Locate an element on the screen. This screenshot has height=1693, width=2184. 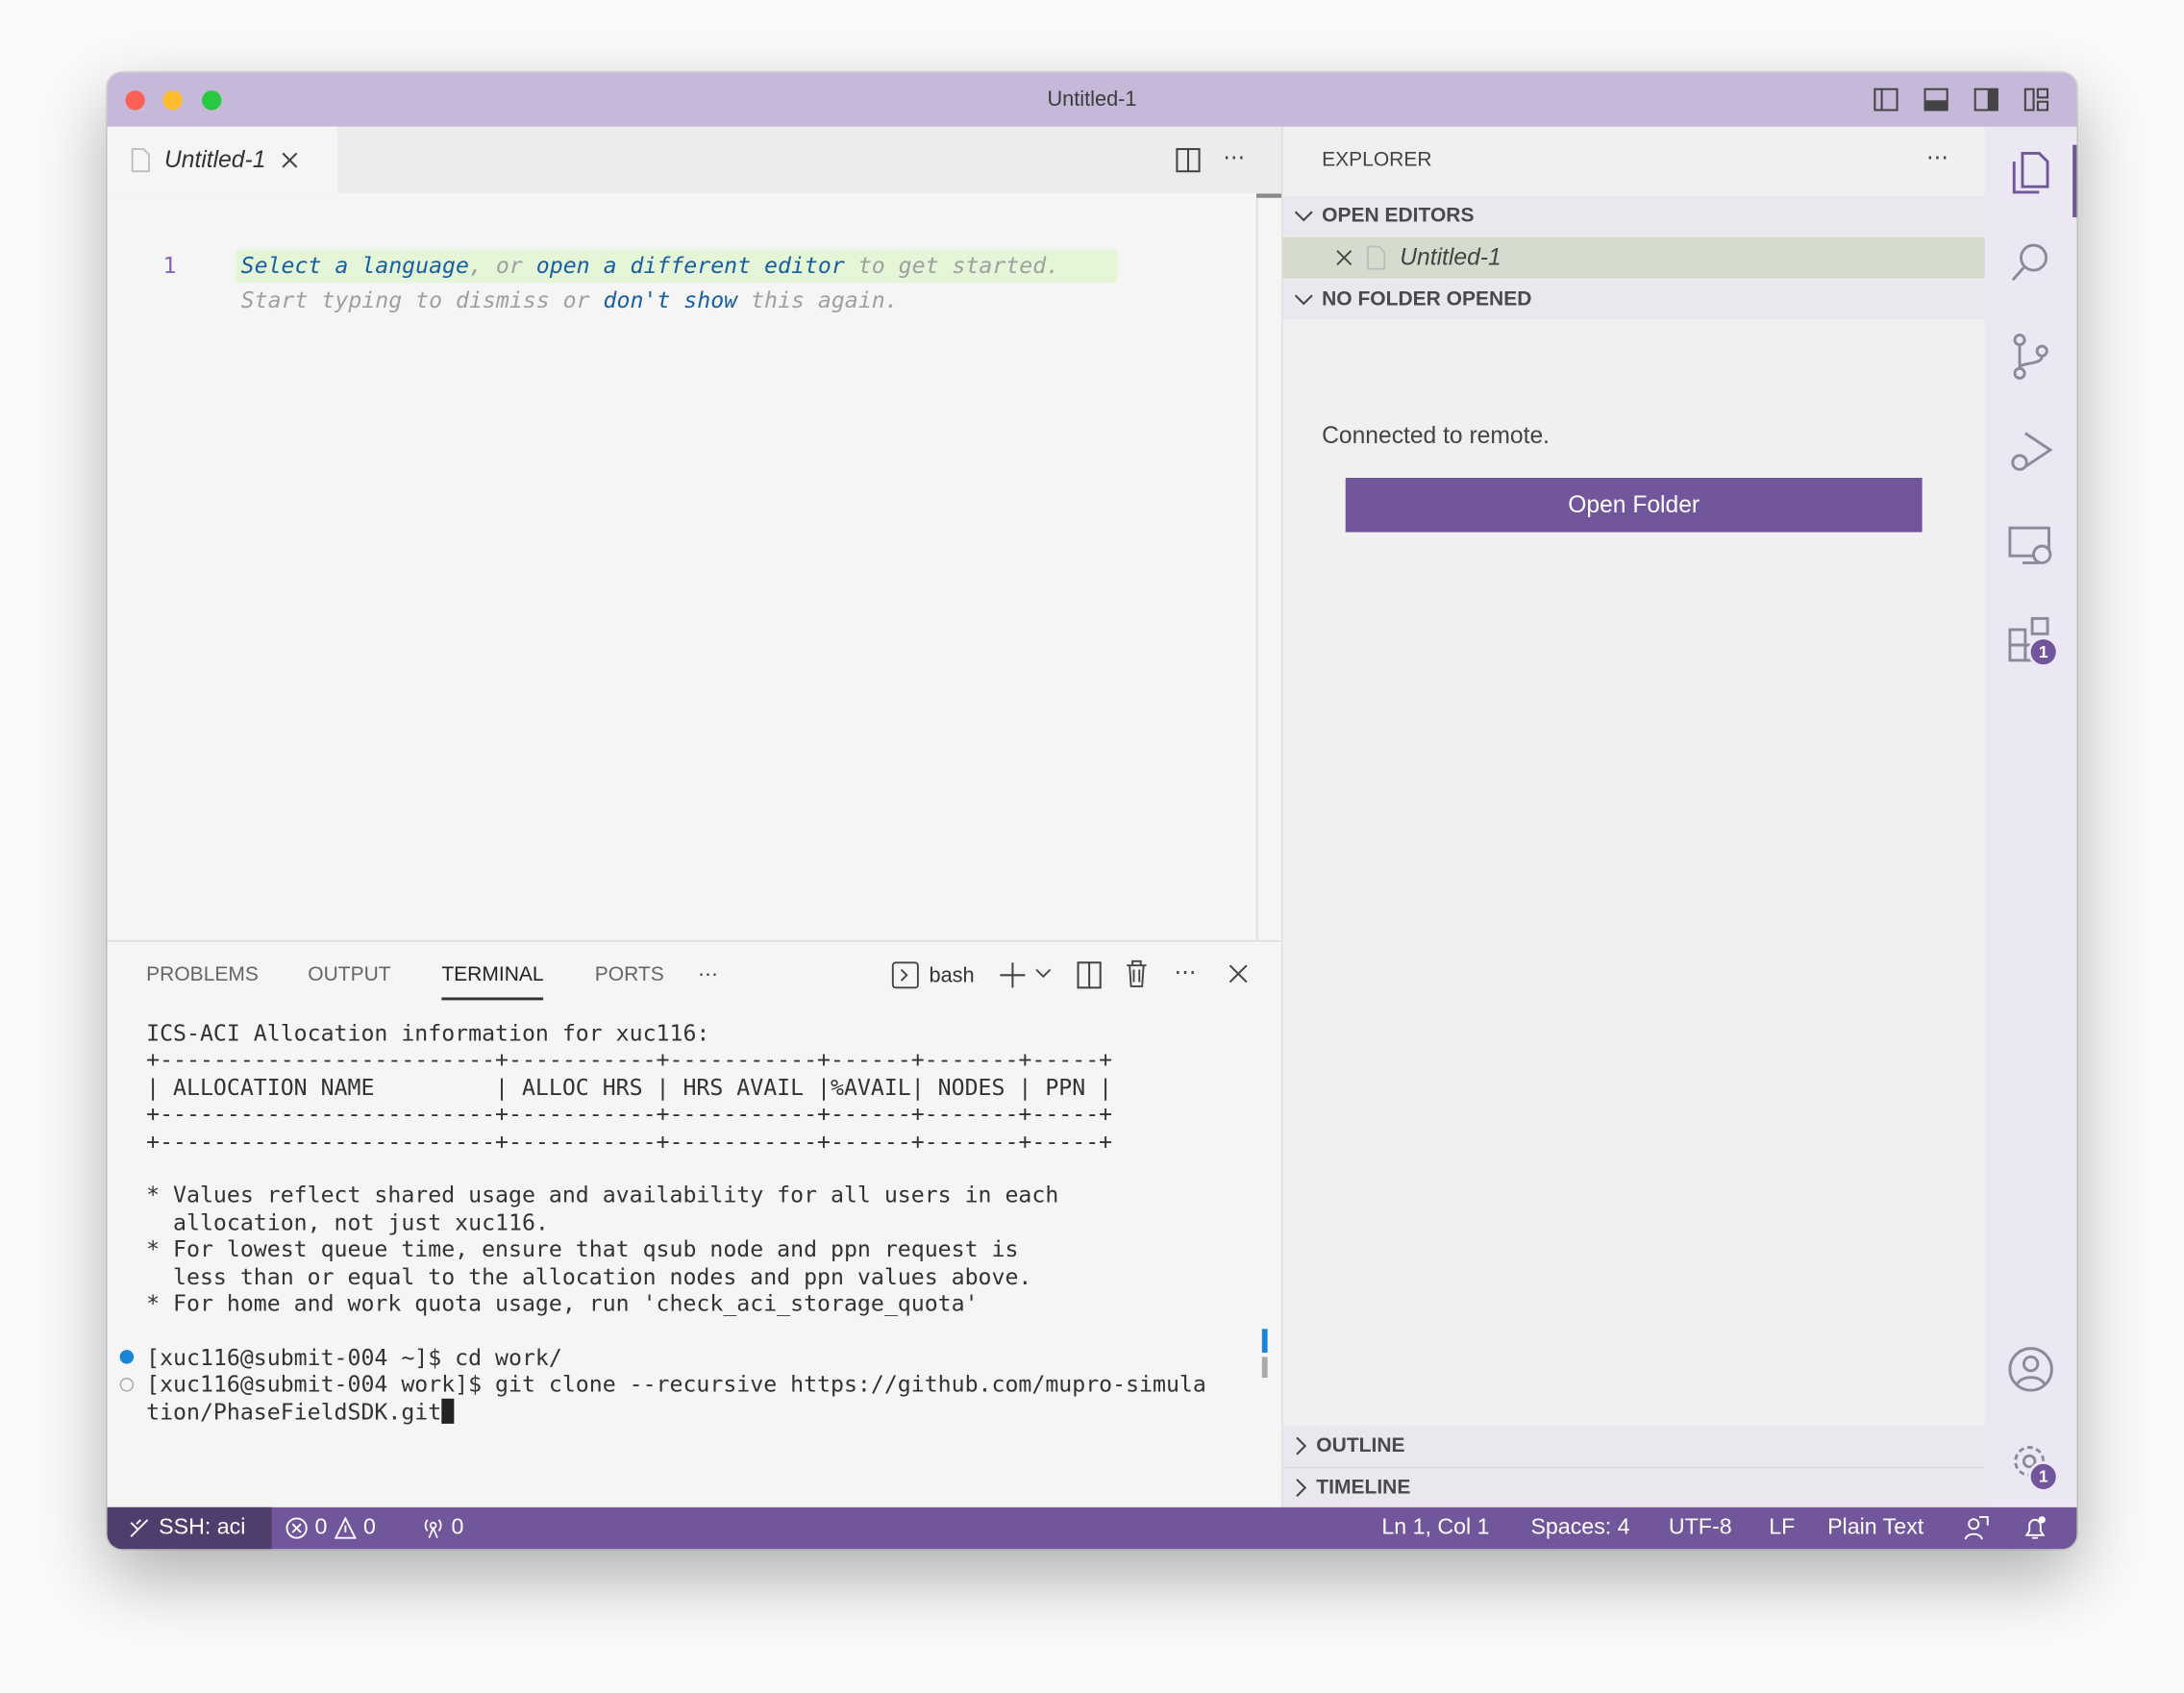
section-title: OPEN EDITORS is located at coordinates (1399, 216).